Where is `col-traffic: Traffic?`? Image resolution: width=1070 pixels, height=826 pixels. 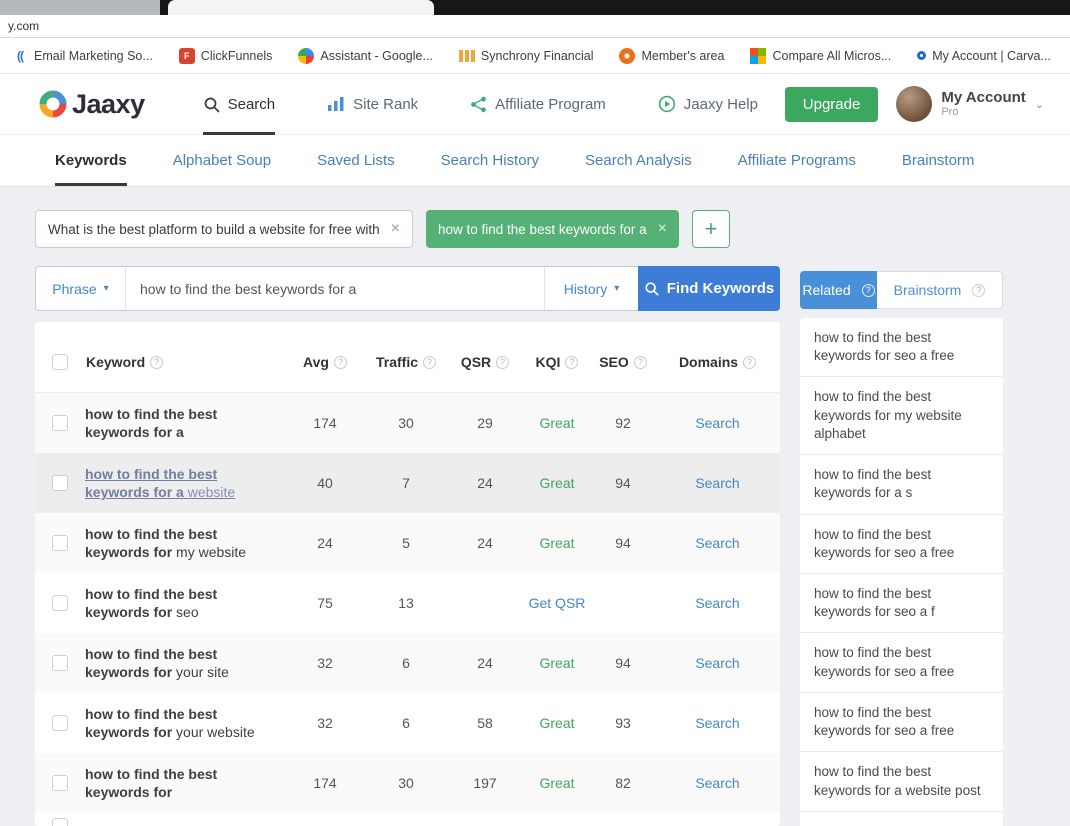 col-traffic: Traffic? is located at coordinates (406, 362).